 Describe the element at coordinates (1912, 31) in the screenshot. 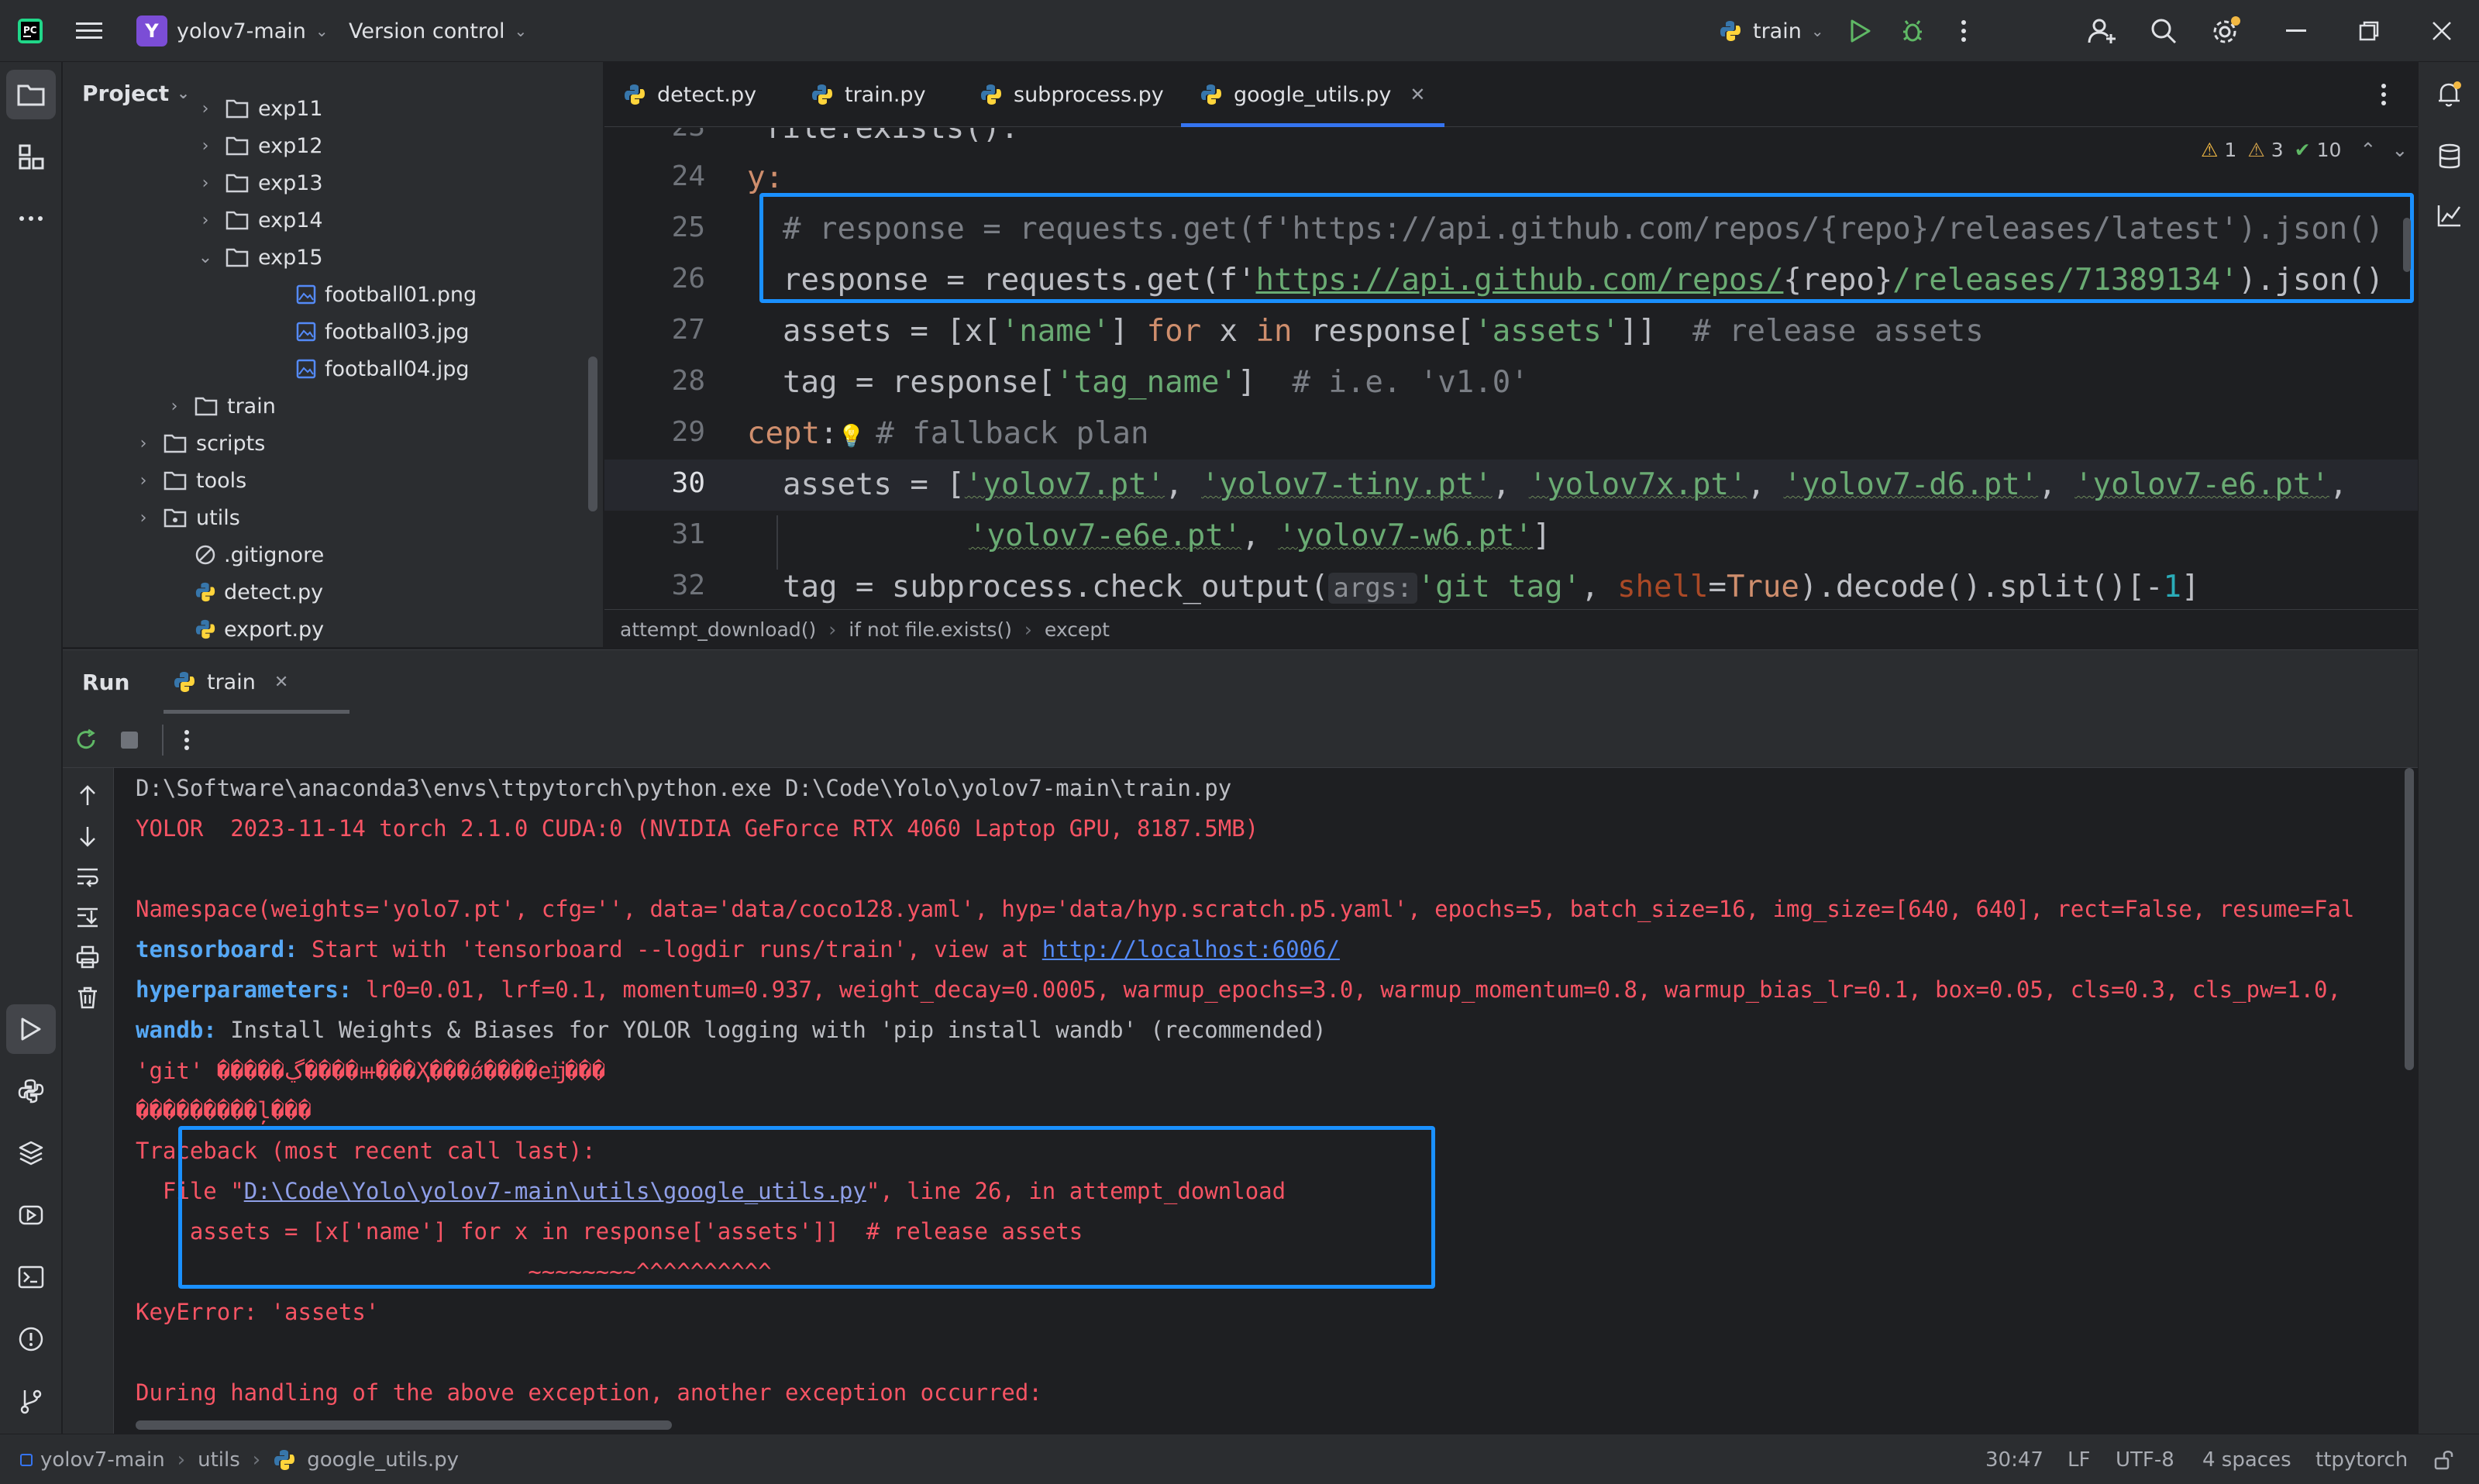

I see `debug-button` at that location.